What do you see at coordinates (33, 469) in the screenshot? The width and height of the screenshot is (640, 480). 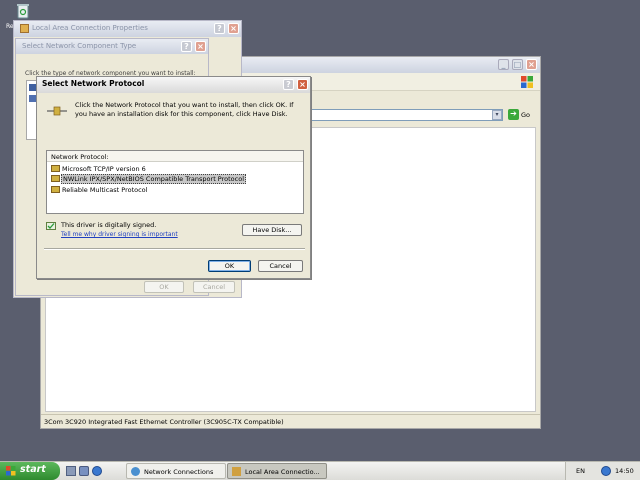 I see `start-label: start` at bounding box center [33, 469].